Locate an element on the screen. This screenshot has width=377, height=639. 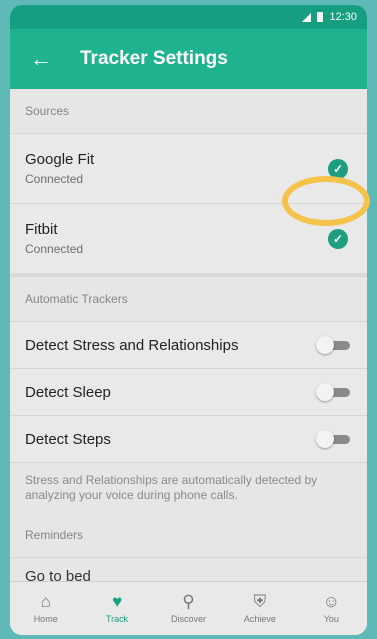
section-header-reminders: Reminders is located at coordinates (188, 535).